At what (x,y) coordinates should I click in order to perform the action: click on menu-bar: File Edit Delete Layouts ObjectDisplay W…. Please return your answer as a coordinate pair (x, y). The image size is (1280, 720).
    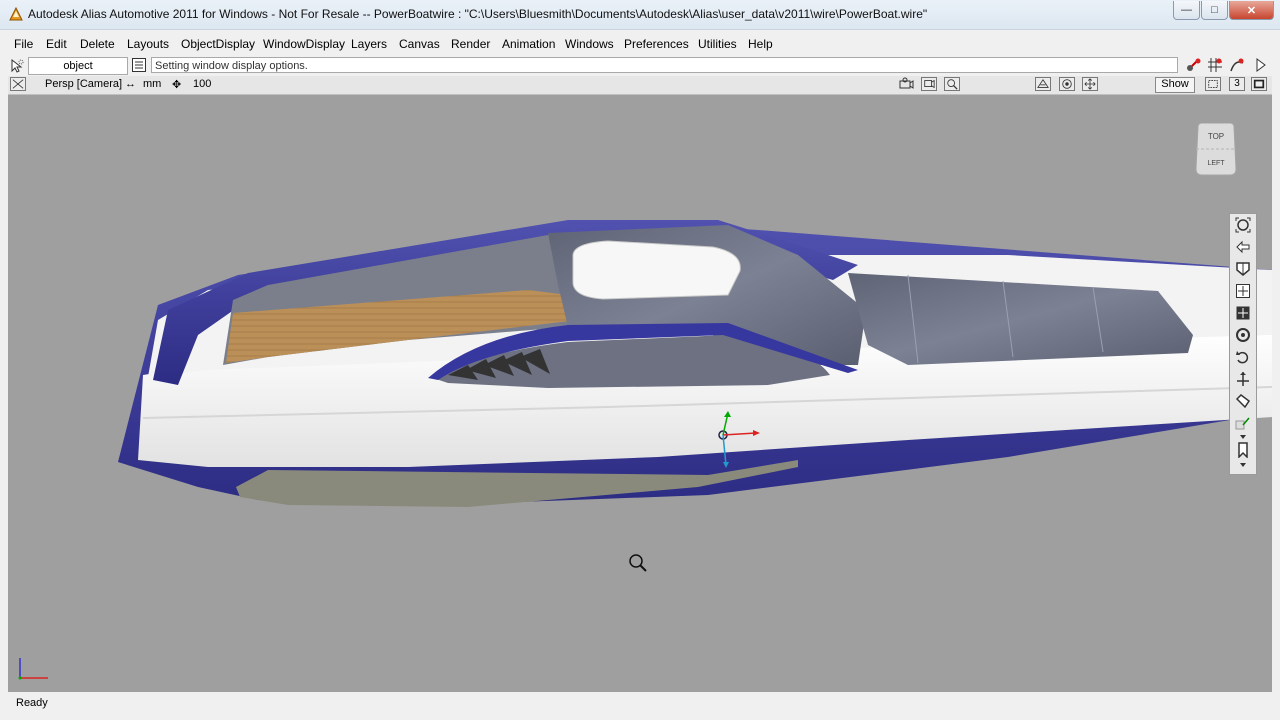
    Looking at the image, I should click on (640, 44).